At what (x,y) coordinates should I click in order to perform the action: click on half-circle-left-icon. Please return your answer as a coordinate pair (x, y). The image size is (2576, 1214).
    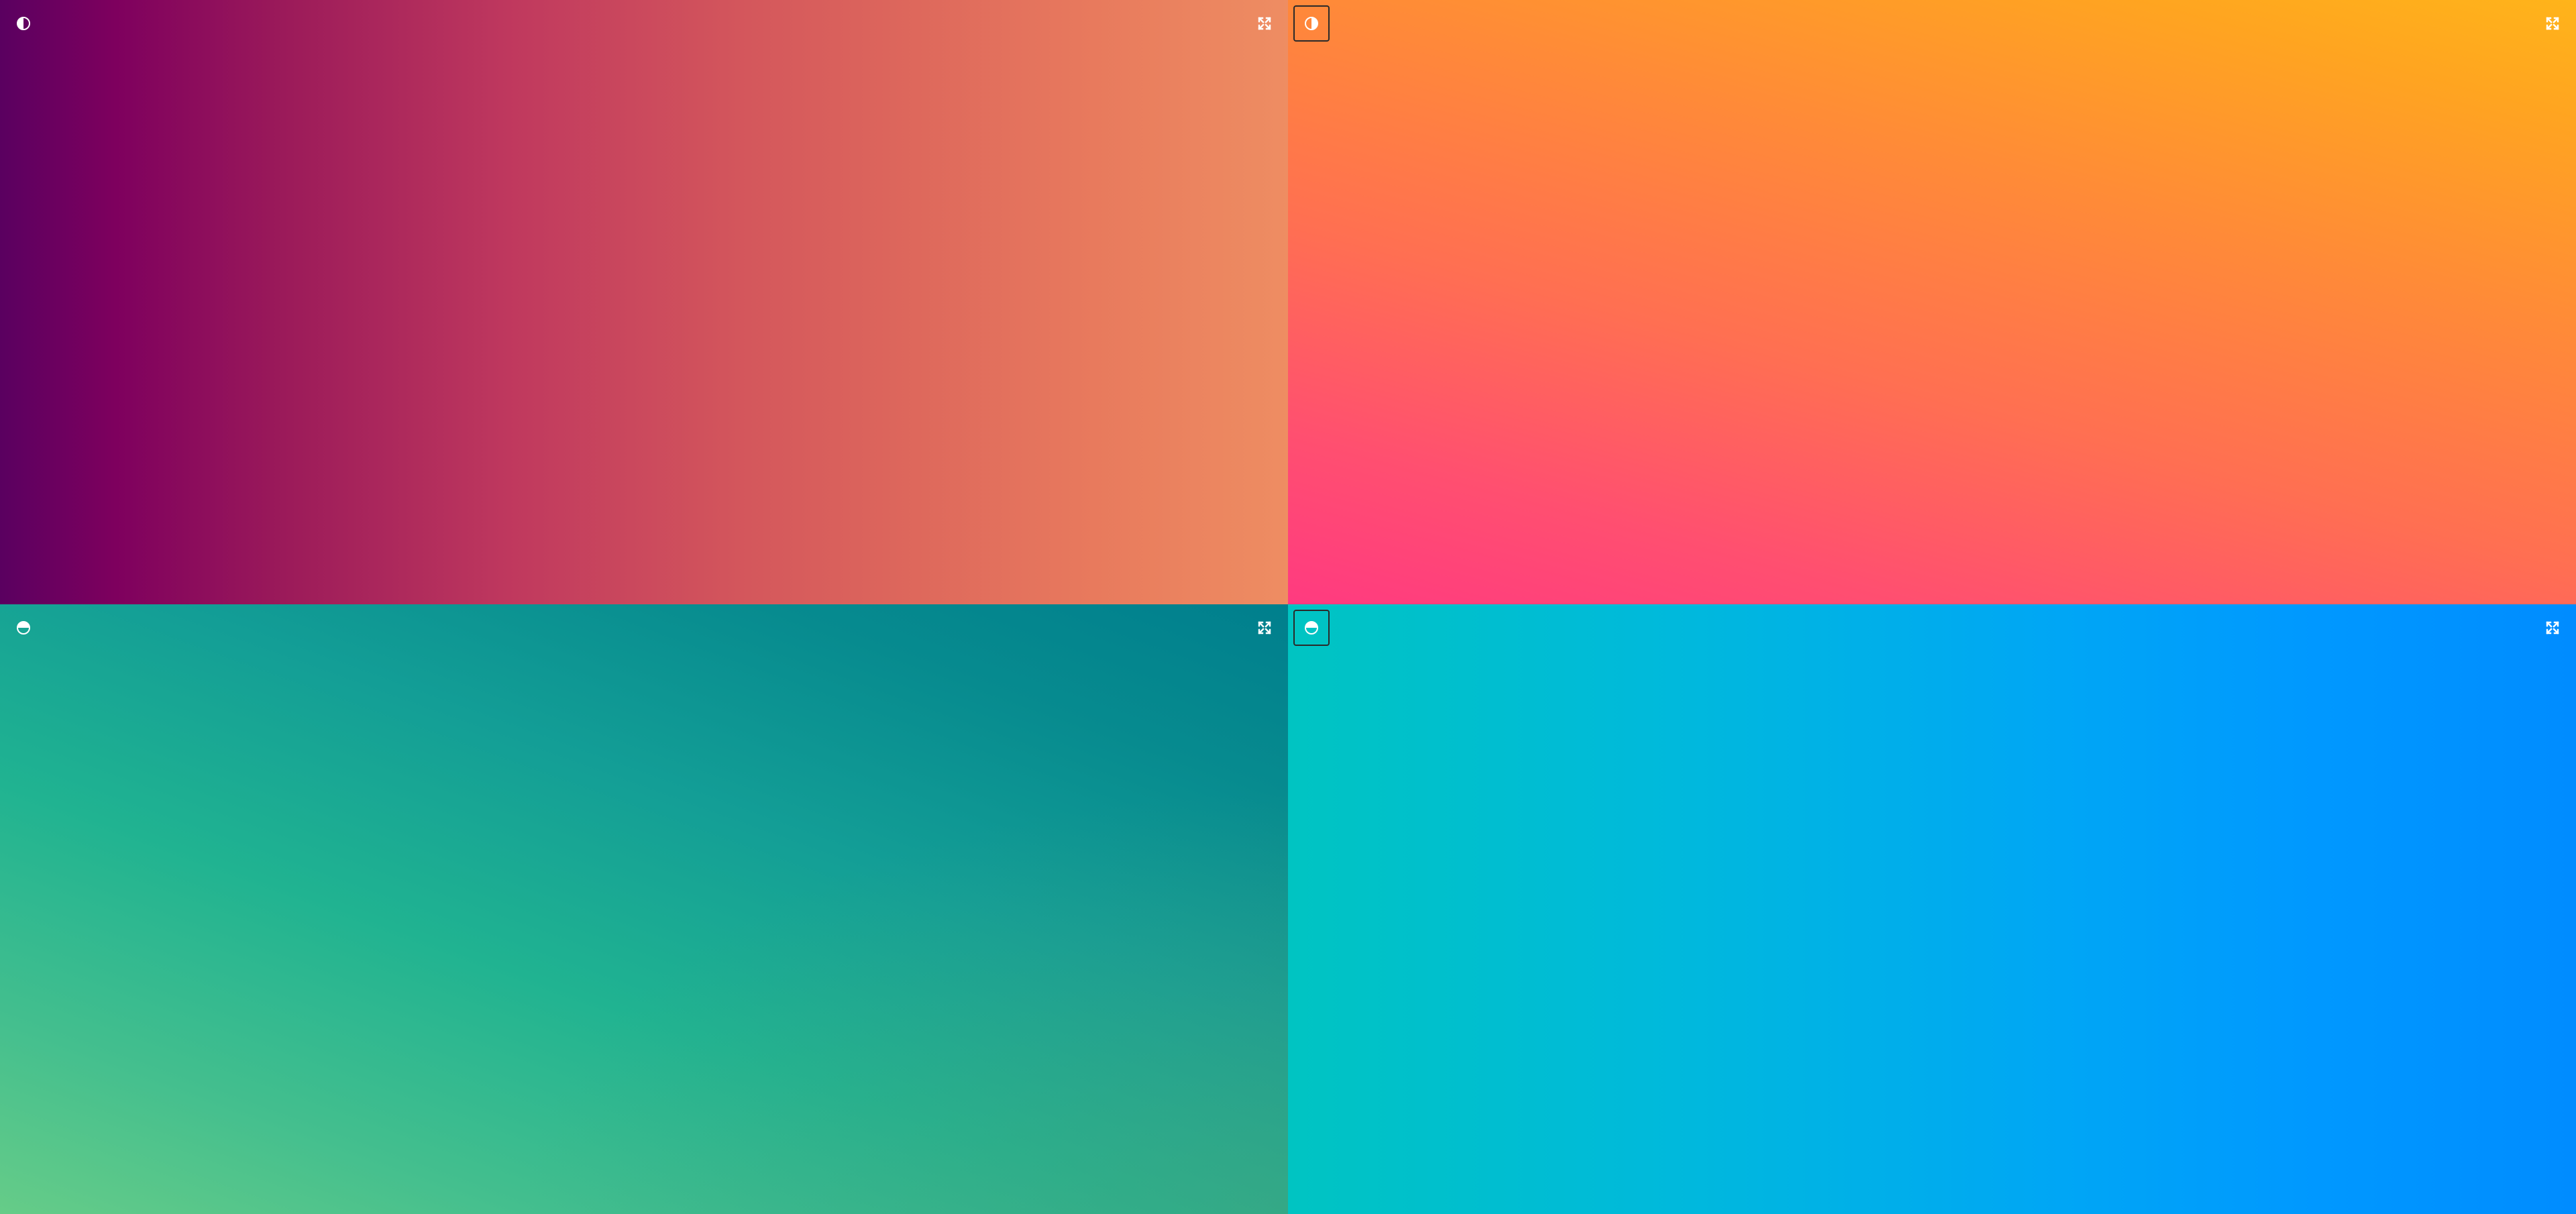
    Looking at the image, I should click on (23, 23).